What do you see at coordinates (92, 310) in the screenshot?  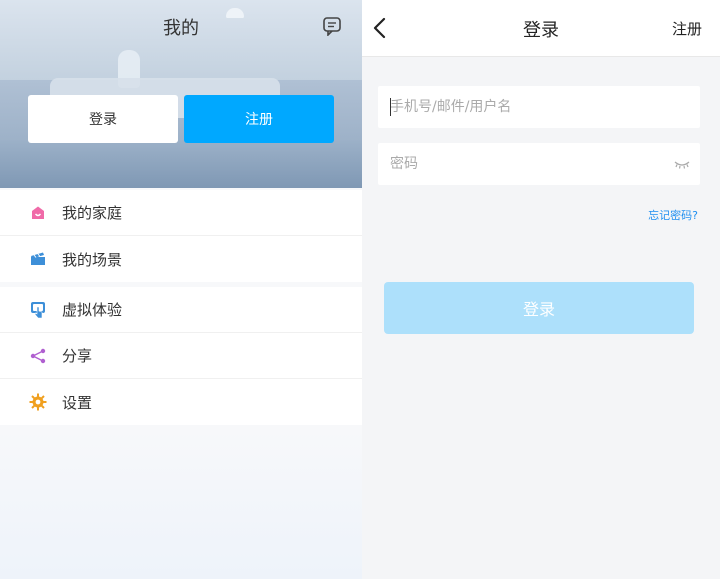 I see `menu-item-label: 虚拟体验` at bounding box center [92, 310].